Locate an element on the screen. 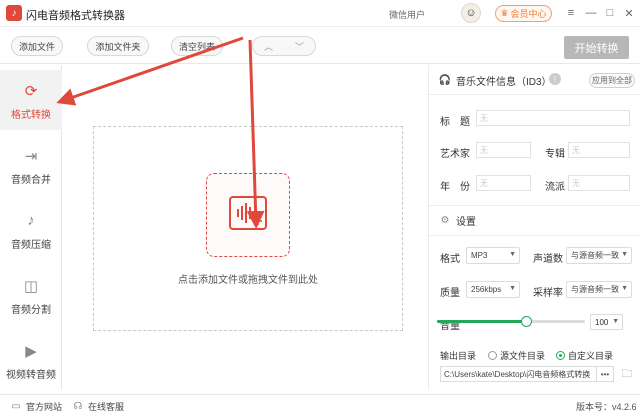  artist-label: 艺术家 is located at coordinates (455, 154).